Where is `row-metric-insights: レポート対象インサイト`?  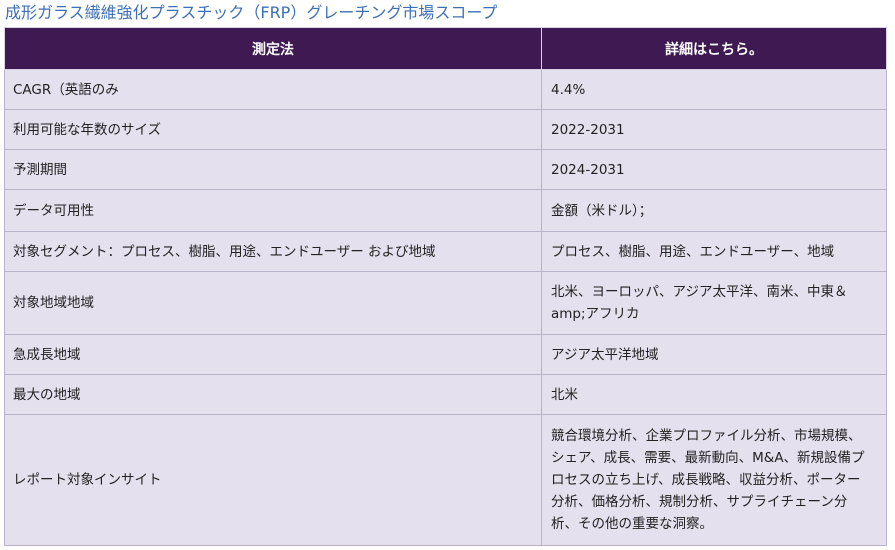 row-metric-insights: レポート対象インサイト is located at coordinates (273, 480).